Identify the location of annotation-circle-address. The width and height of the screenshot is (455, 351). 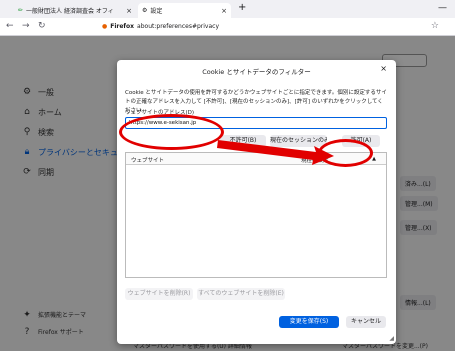
(171, 132).